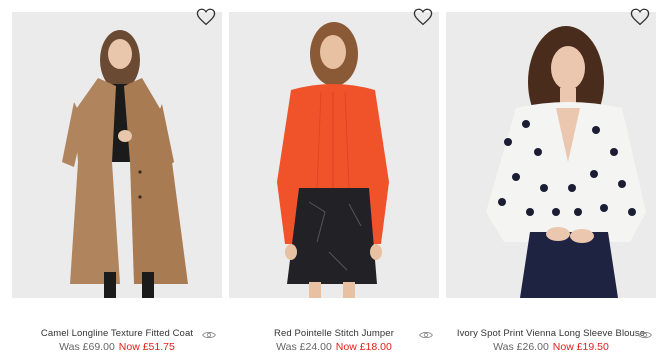  I want to click on product-price: Was £69.00 Now £51.75, so click(117, 347).